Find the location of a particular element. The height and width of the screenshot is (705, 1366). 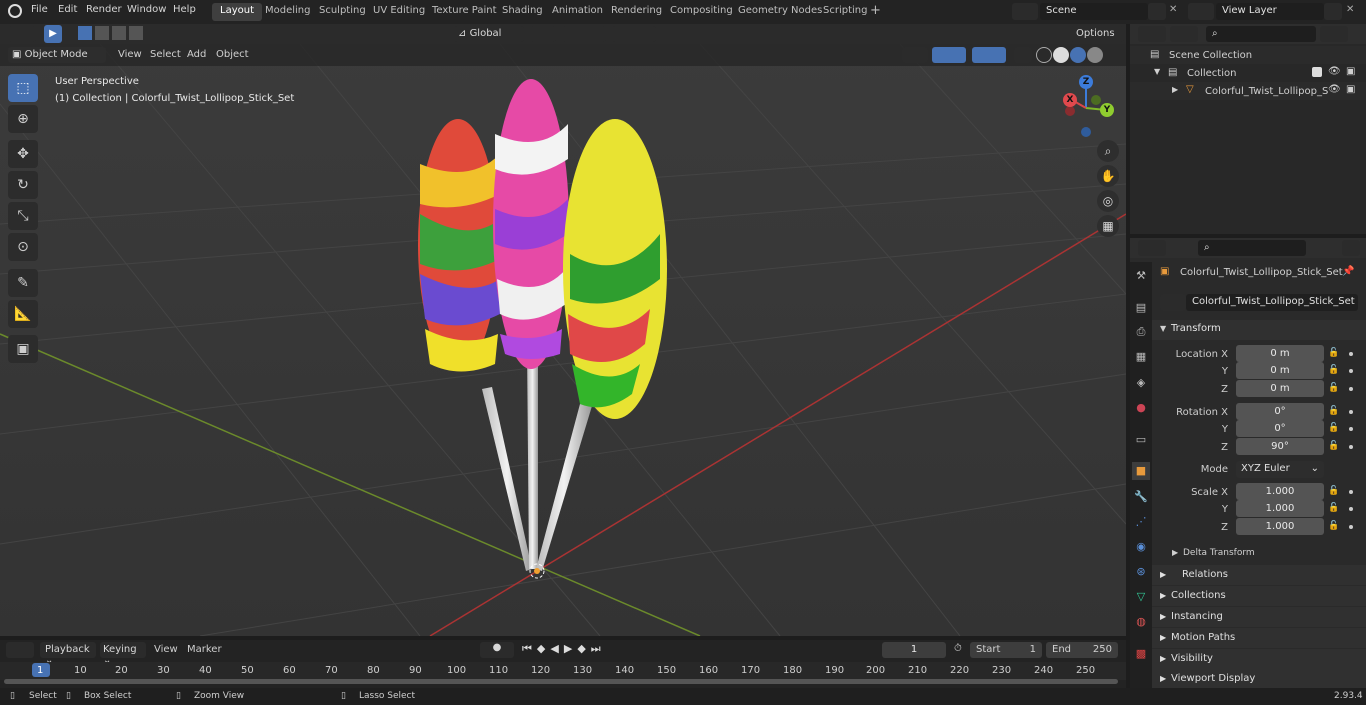

viewport-menu-view: View is located at coordinates (130, 54).